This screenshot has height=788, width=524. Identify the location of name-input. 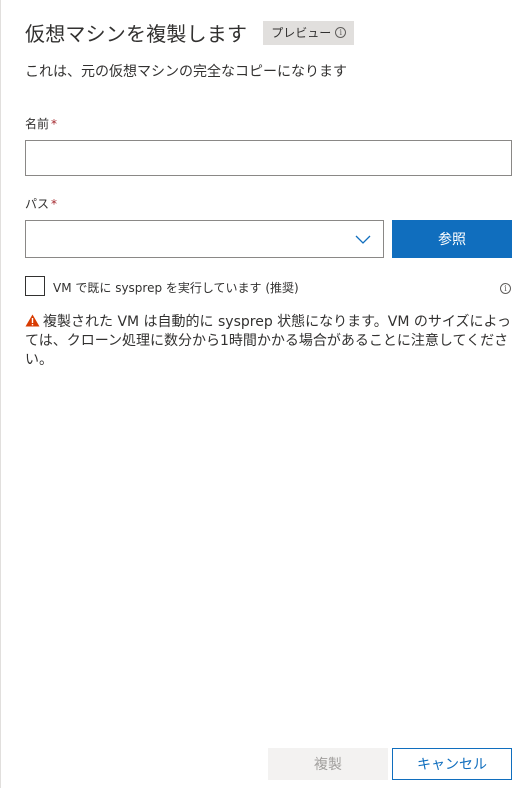
(268, 158).